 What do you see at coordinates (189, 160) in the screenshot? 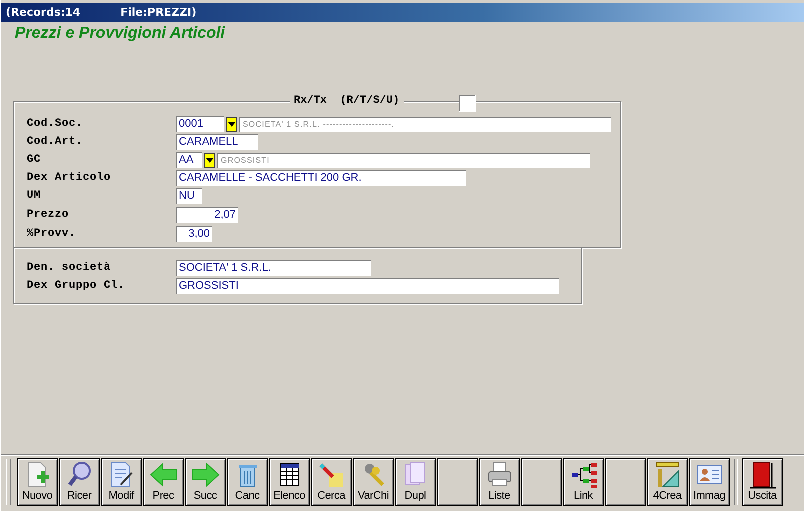
I see `input-field: AA` at bounding box center [189, 160].